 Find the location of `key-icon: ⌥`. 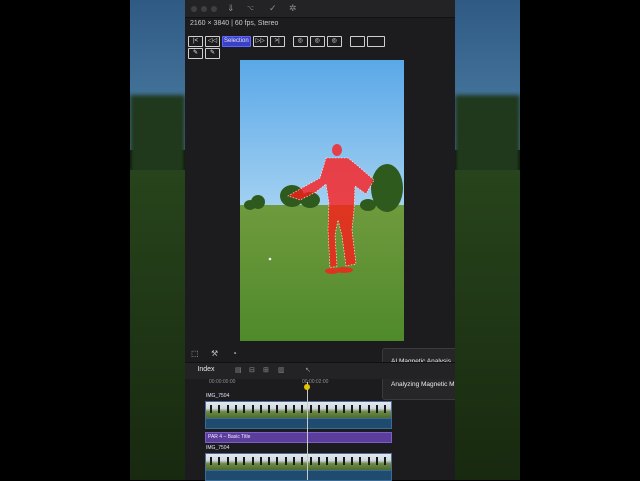

key-icon: ⌥ is located at coordinates (250, 8).